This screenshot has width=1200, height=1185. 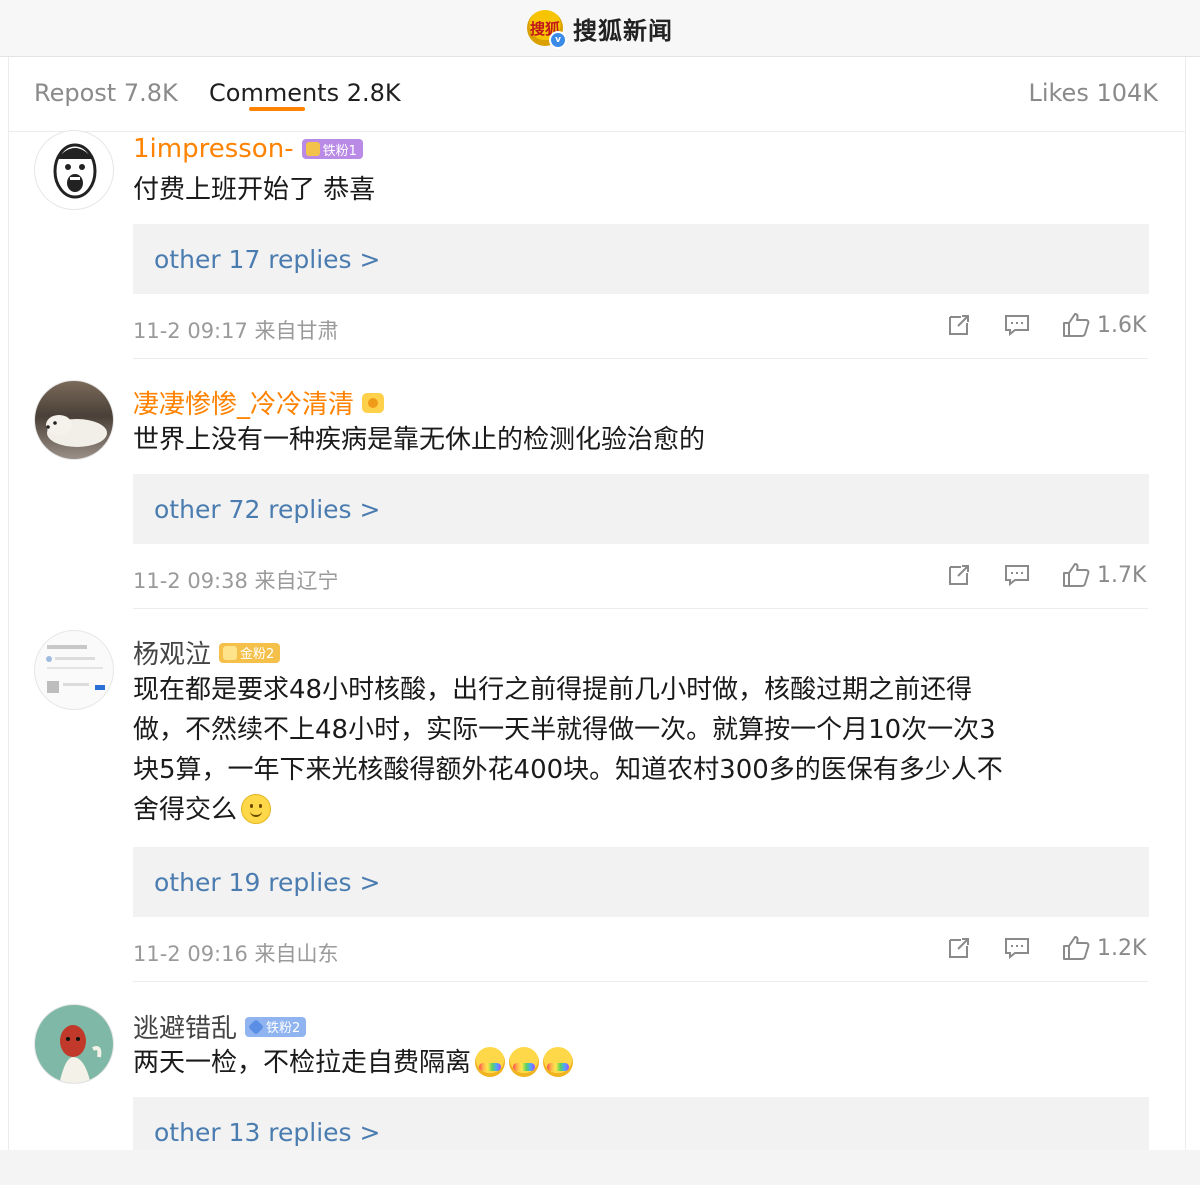 What do you see at coordinates (339, 151) in the screenshot?
I see `badge-label: 铁粉1` at bounding box center [339, 151].